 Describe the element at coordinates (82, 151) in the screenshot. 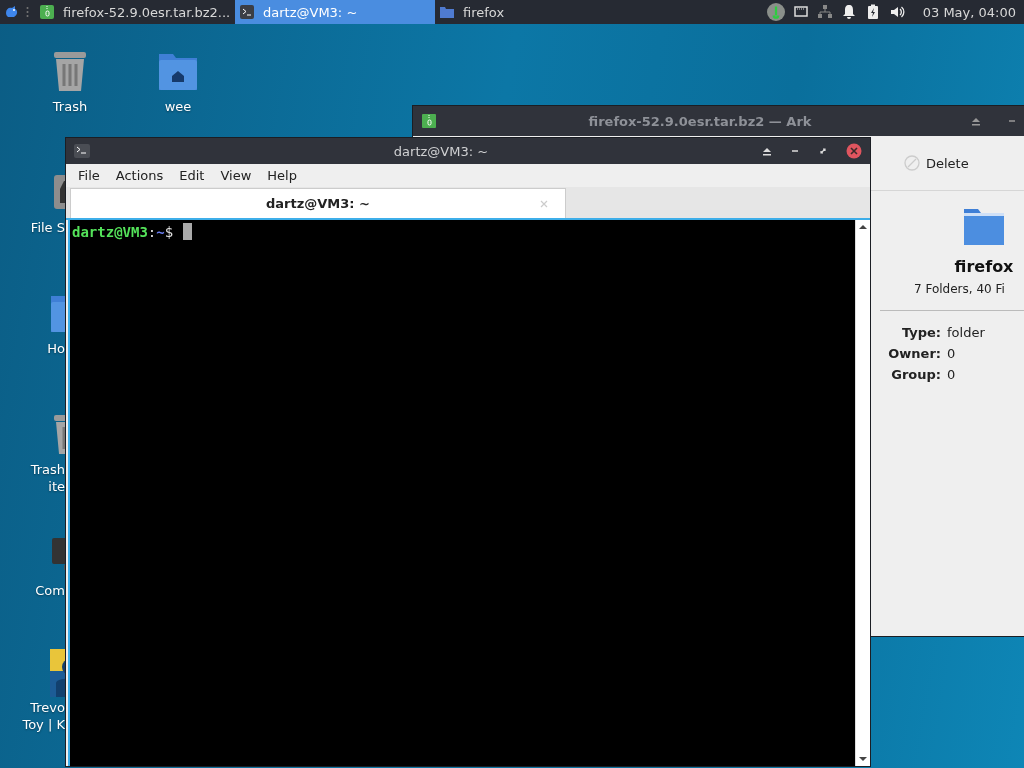

I see `terminal-app-icon` at that location.